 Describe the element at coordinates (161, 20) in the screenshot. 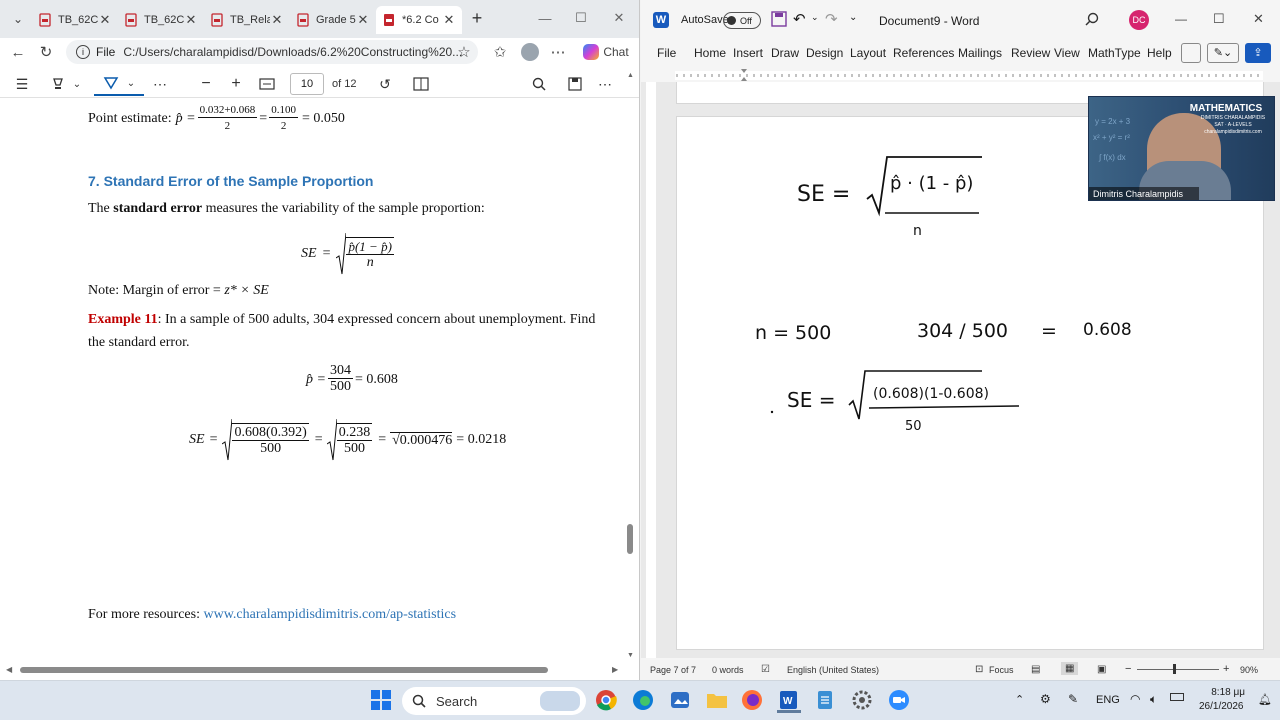

I see `tab-2: TB_62C( ✕` at that location.